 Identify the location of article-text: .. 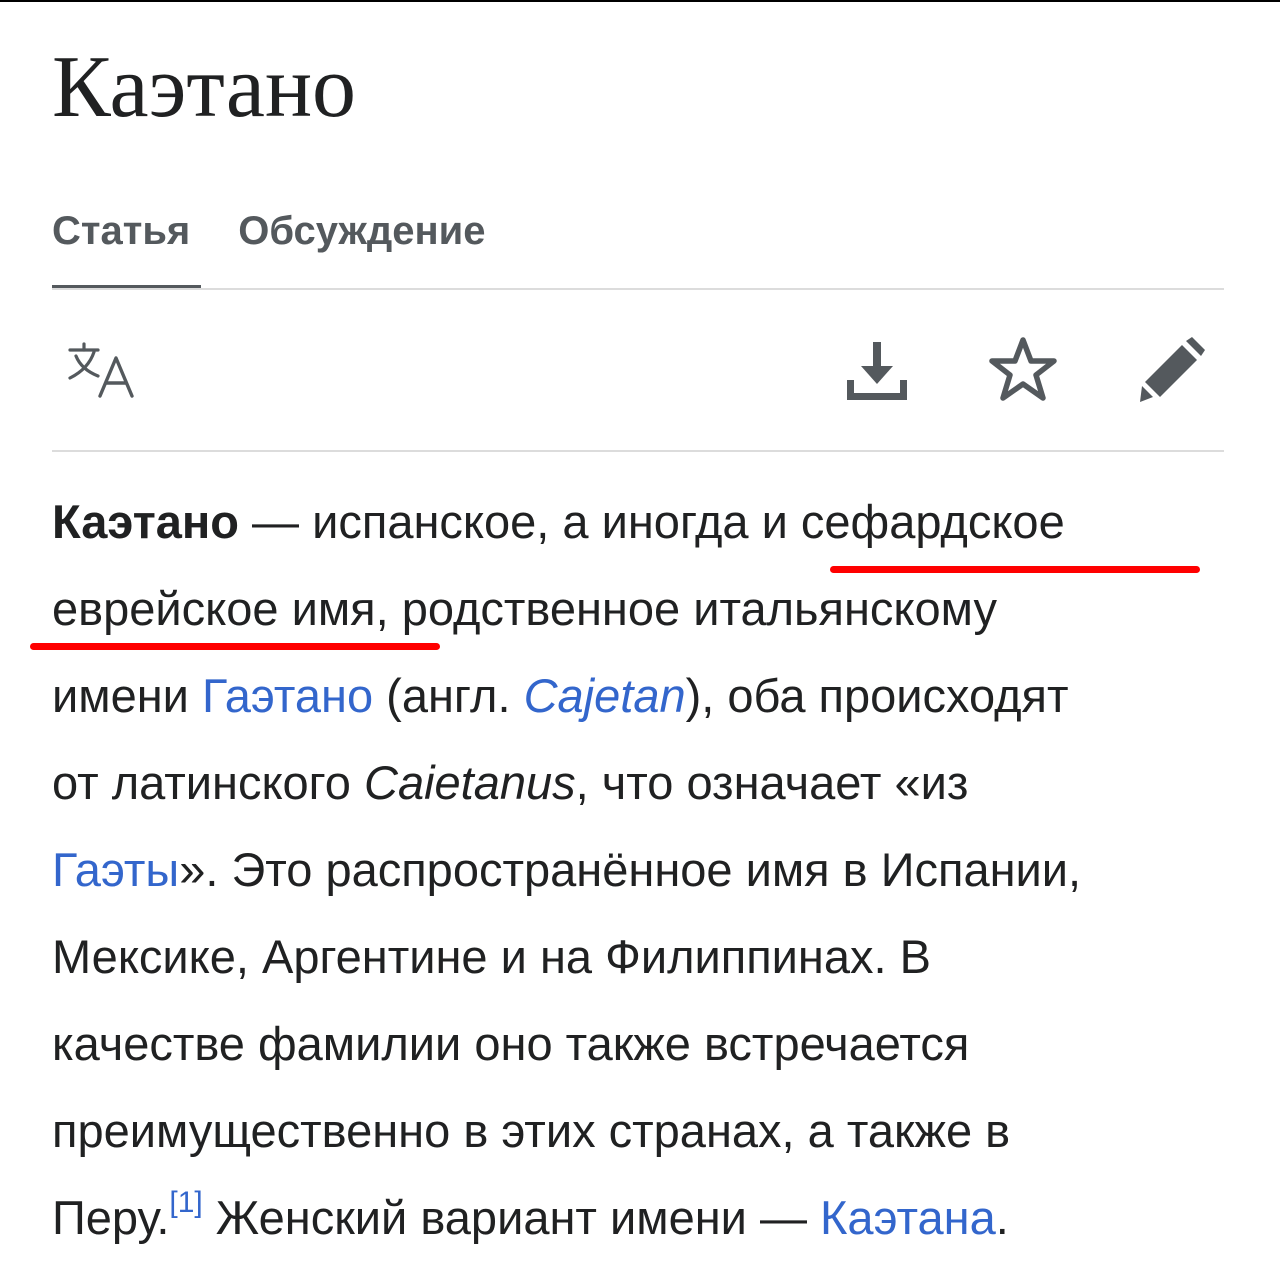
(1002, 1217).